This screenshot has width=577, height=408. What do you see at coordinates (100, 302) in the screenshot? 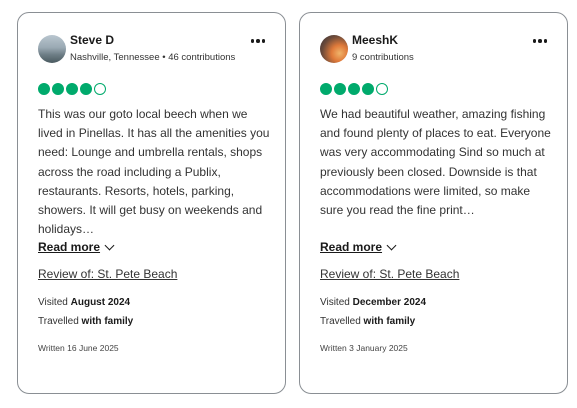
I see `visited-value: August 2024` at bounding box center [100, 302].